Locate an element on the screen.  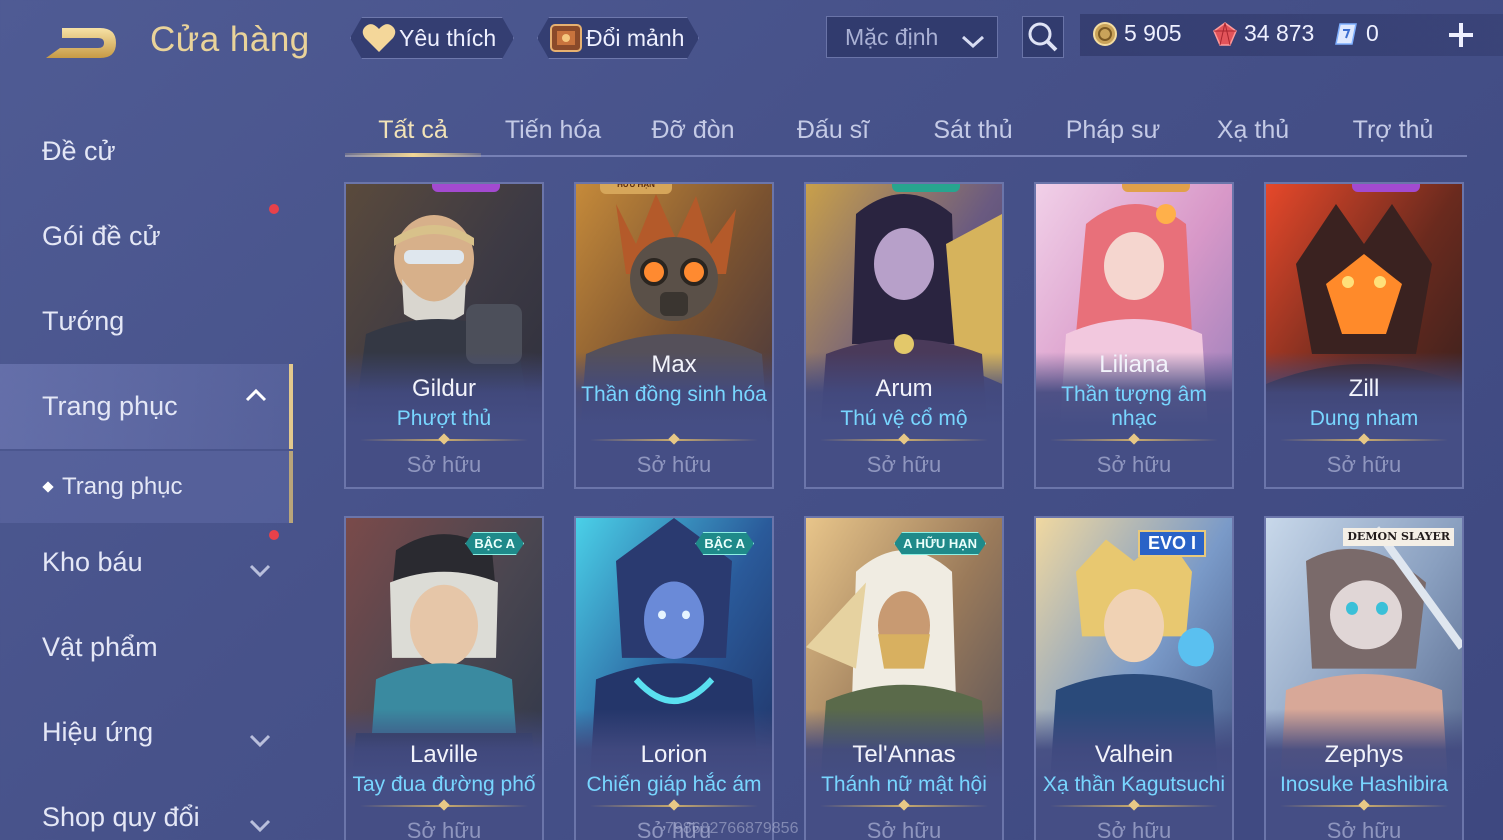
favorites-button: Yêu thích is located at coordinates (432, 38).